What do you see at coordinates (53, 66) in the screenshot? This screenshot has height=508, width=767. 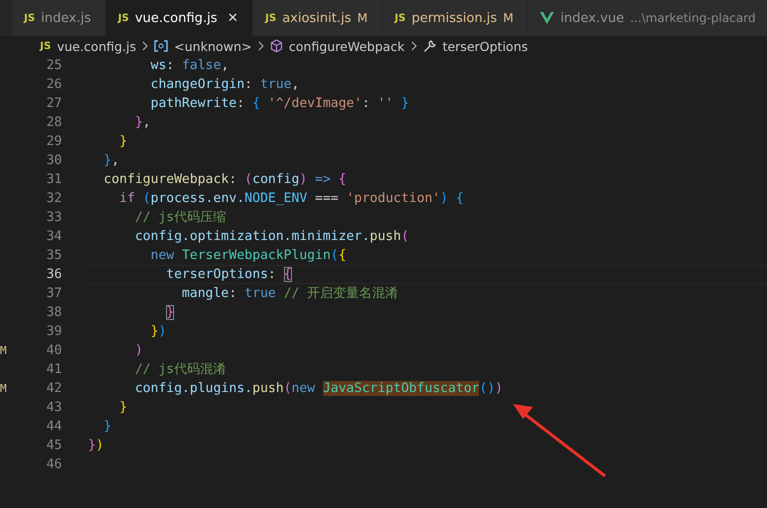 I see `line-number: 25` at bounding box center [53, 66].